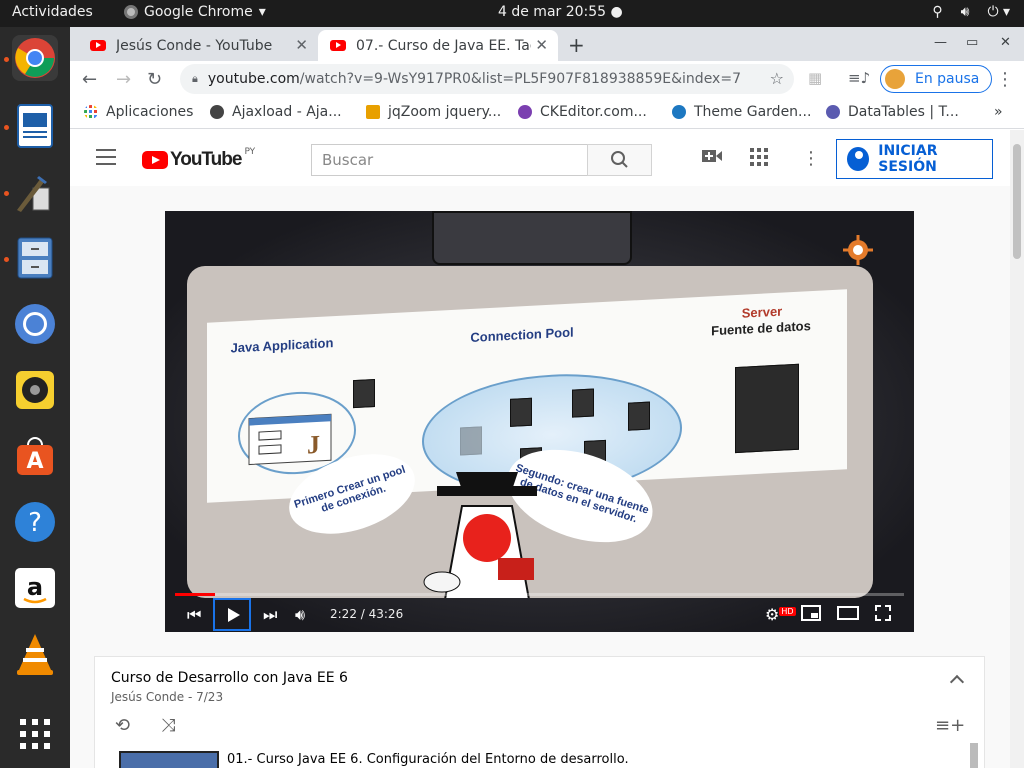 The image size is (1024, 768). Describe the element at coordinates (122, 725) in the screenshot. I see `loop-icon: ⟲` at that location.